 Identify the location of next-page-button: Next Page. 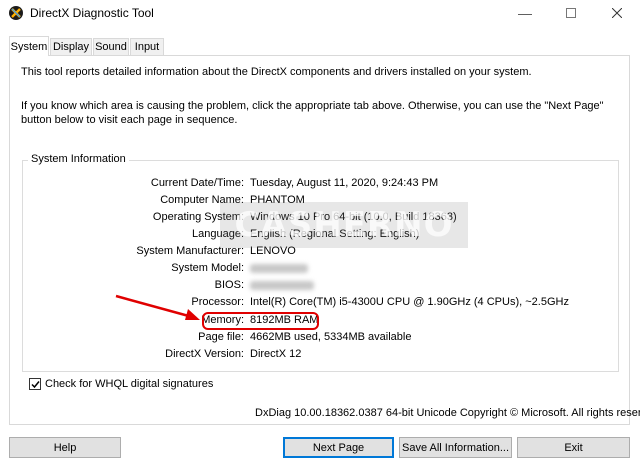
(338, 447).